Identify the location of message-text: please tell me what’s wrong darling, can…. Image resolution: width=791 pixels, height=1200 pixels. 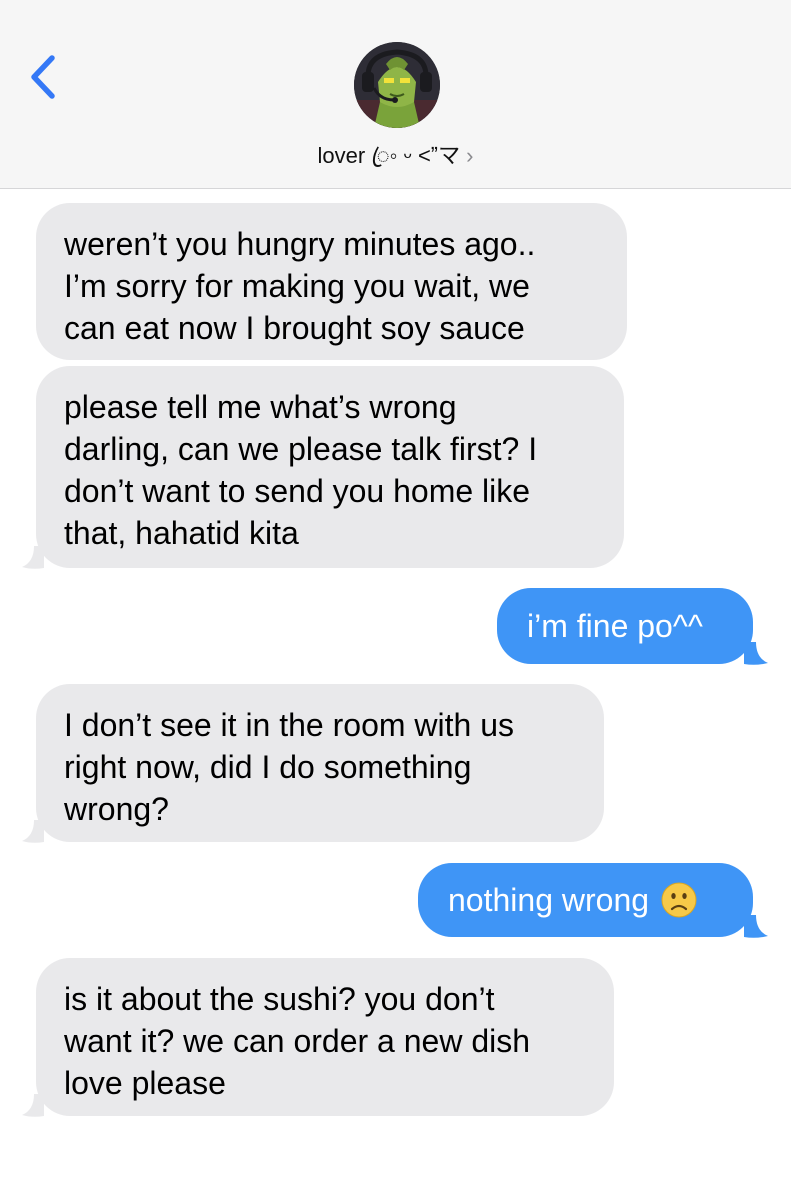
(301, 470).